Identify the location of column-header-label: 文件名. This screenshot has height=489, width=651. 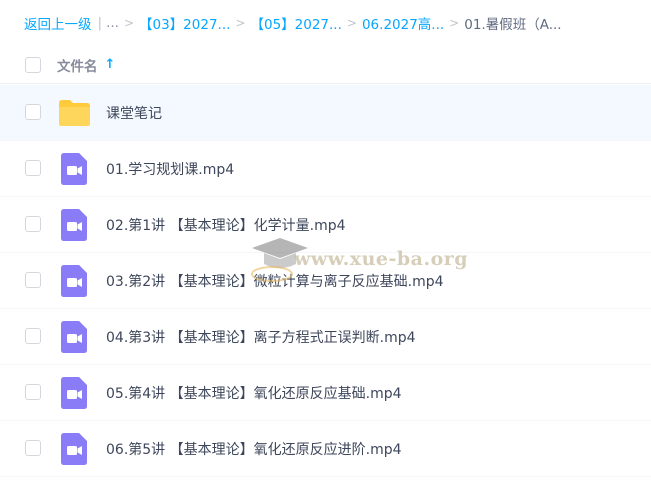
(77, 66).